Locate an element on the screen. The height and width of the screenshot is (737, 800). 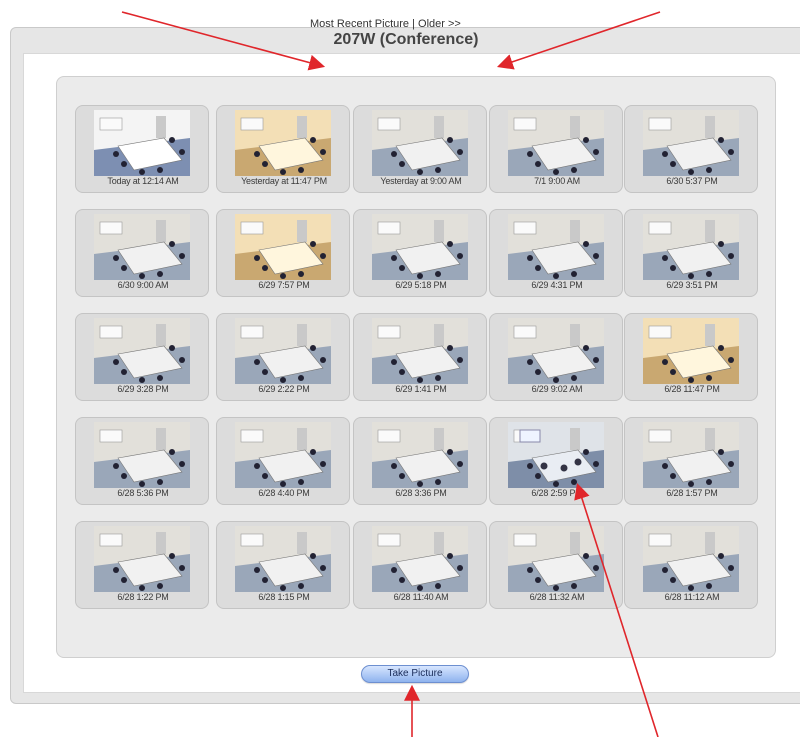
thumbnail-caption: Yesterday at 9:00 AM is located at coordinates (421, 181).